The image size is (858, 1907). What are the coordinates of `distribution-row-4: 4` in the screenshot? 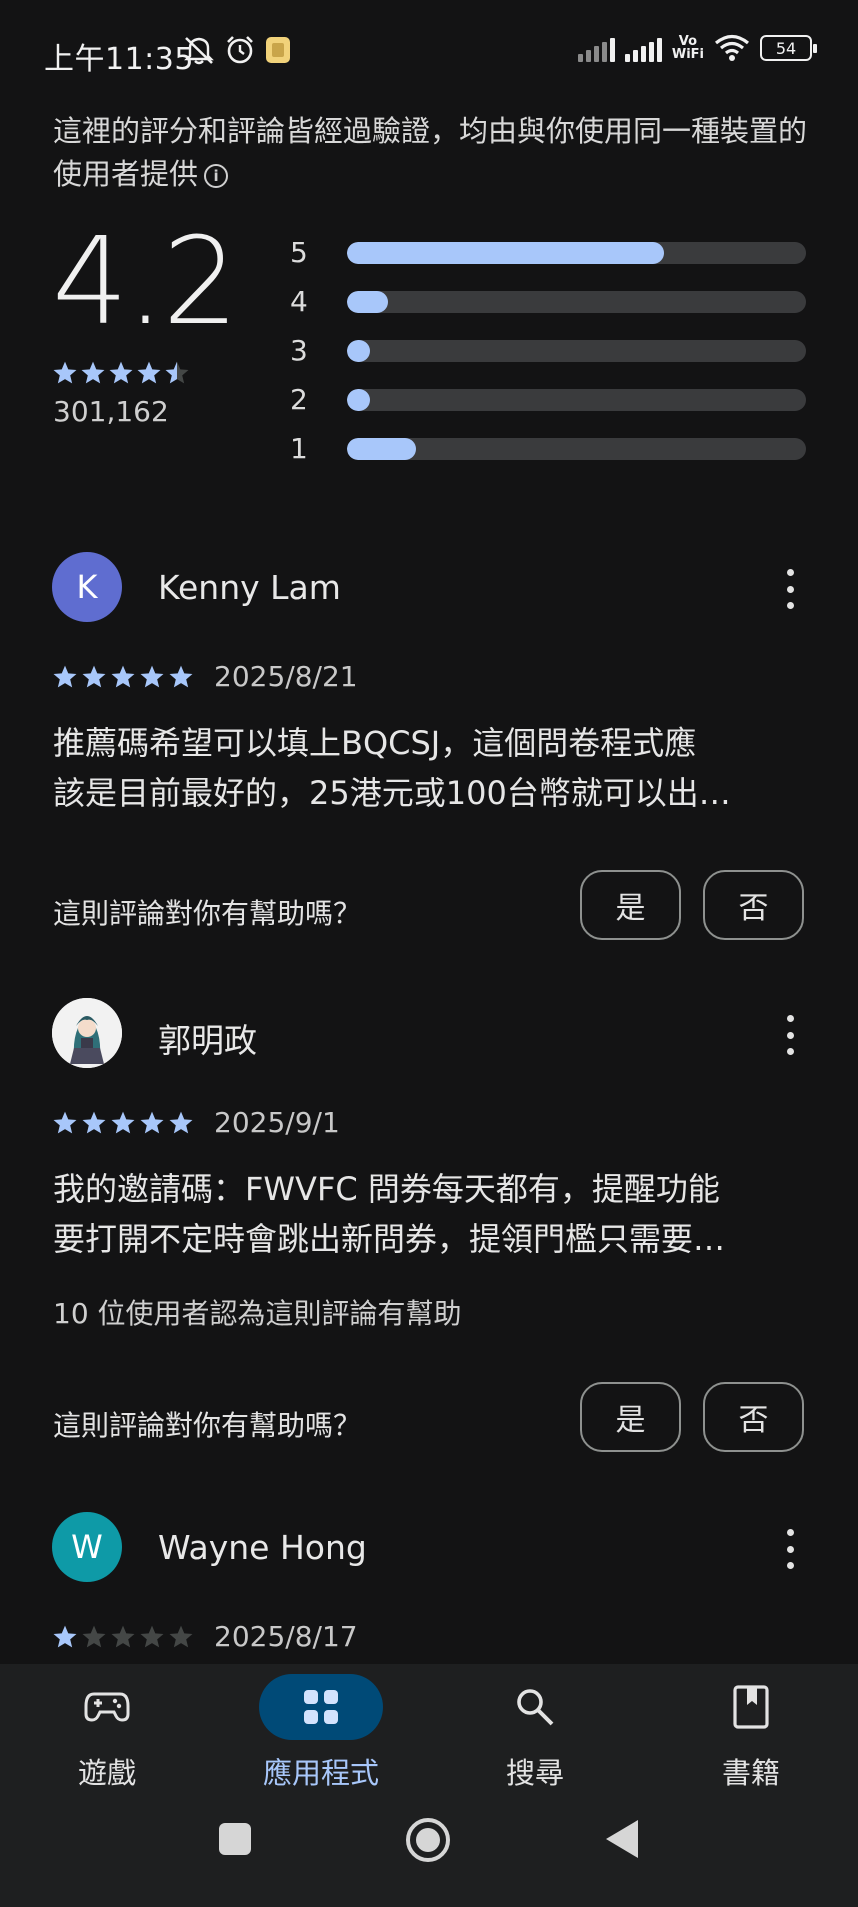 It's located at (548, 301).